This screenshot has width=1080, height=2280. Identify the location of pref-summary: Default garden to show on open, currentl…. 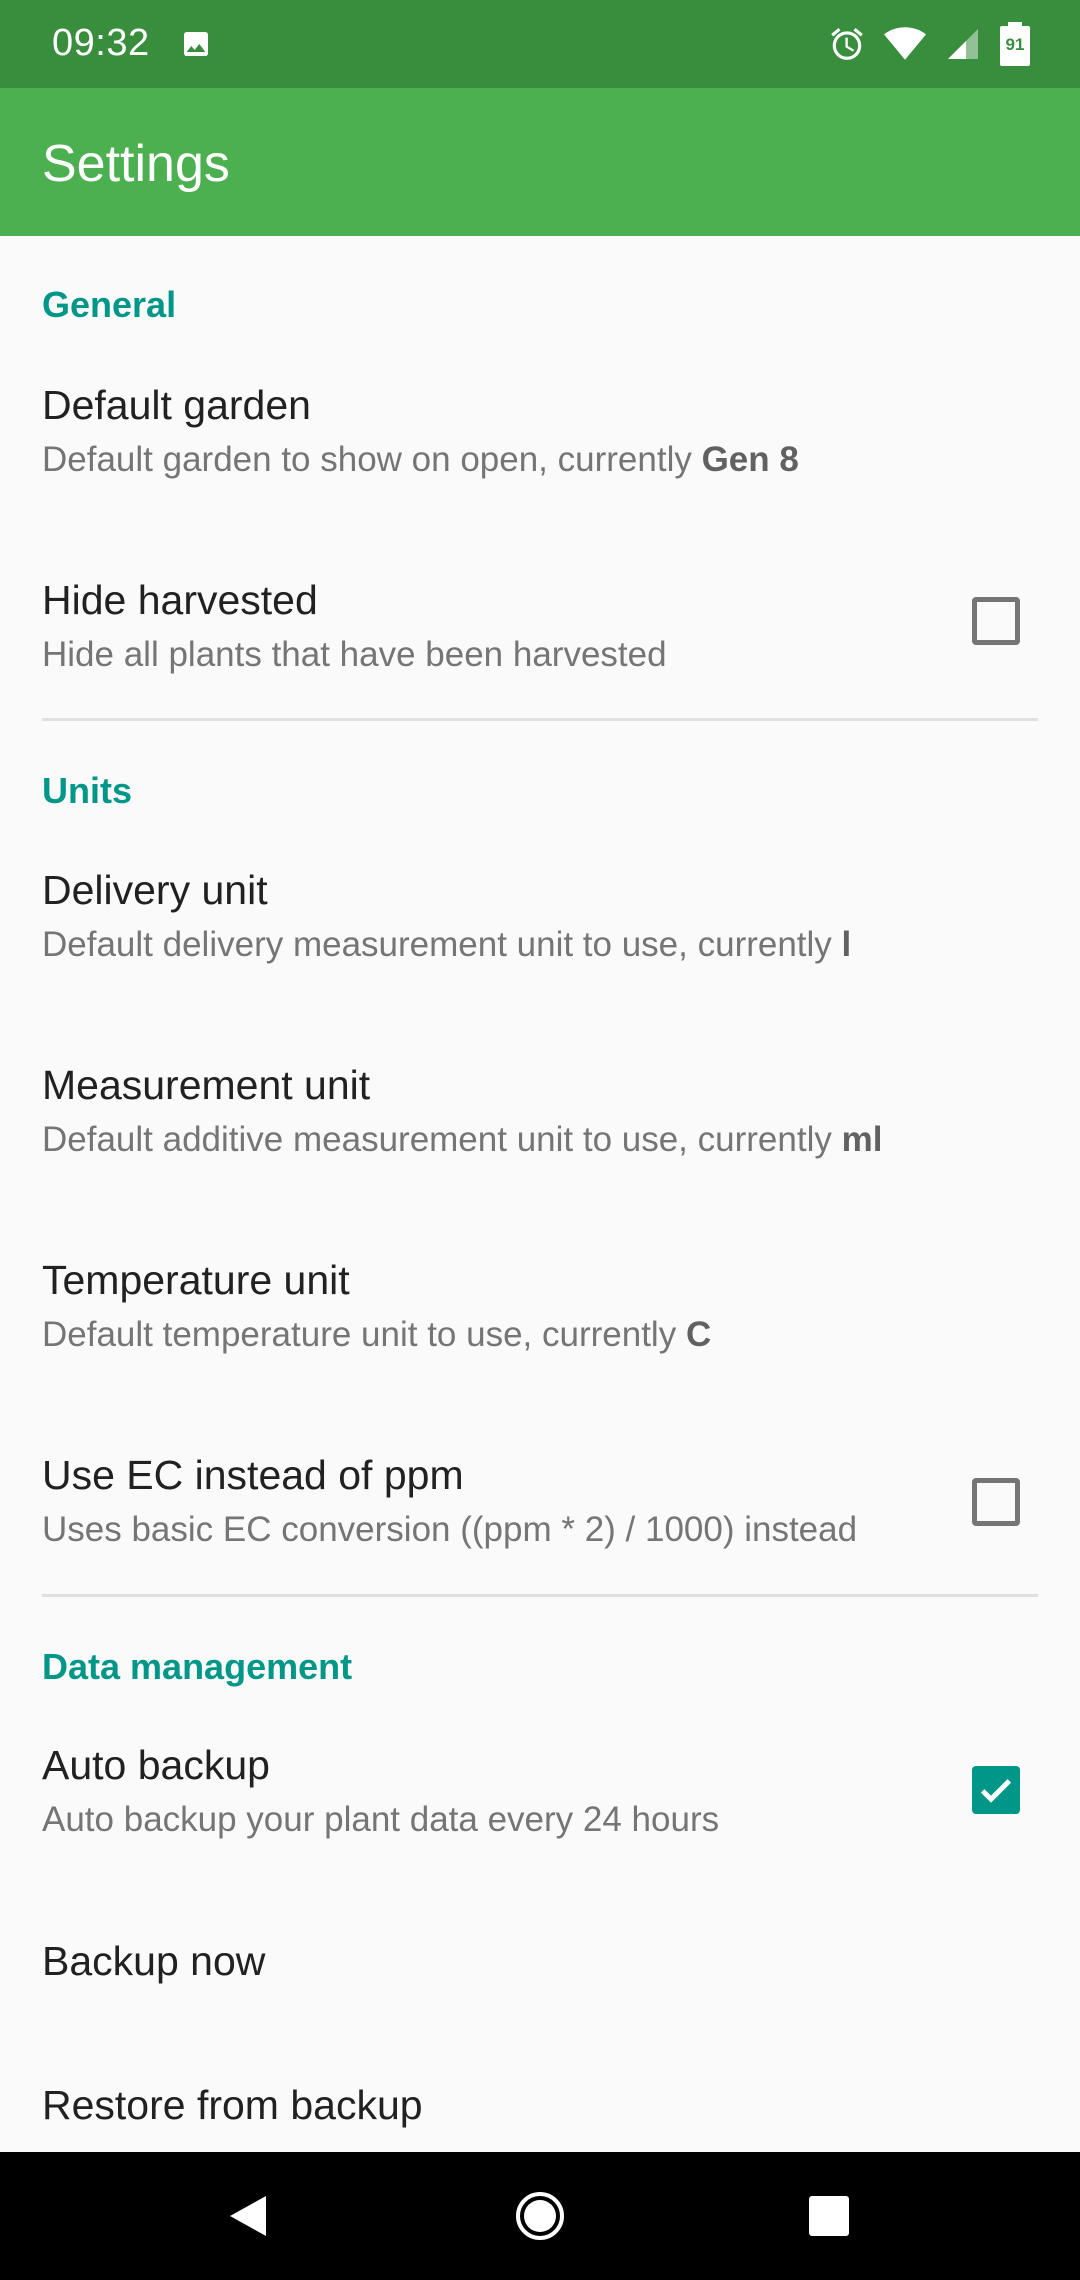
(420, 459).